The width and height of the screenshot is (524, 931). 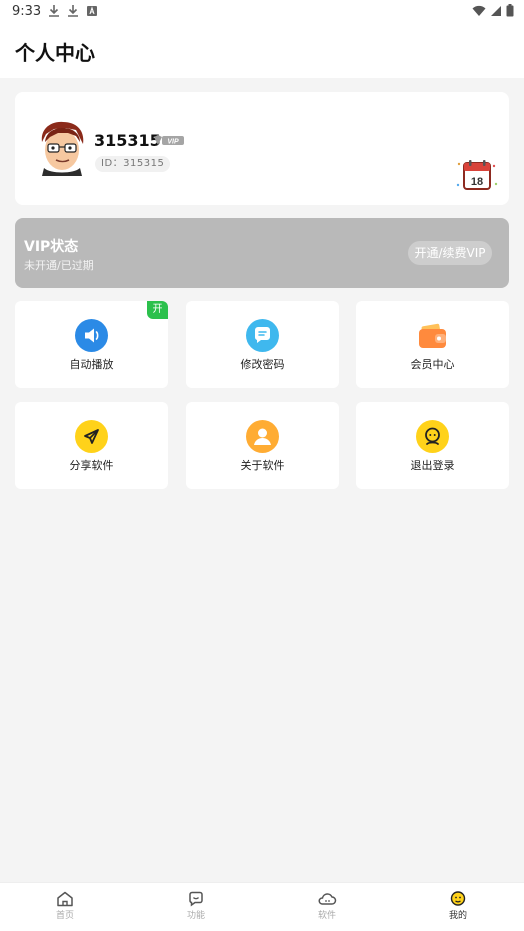 I want to click on face-icon, so click(x=432, y=436).